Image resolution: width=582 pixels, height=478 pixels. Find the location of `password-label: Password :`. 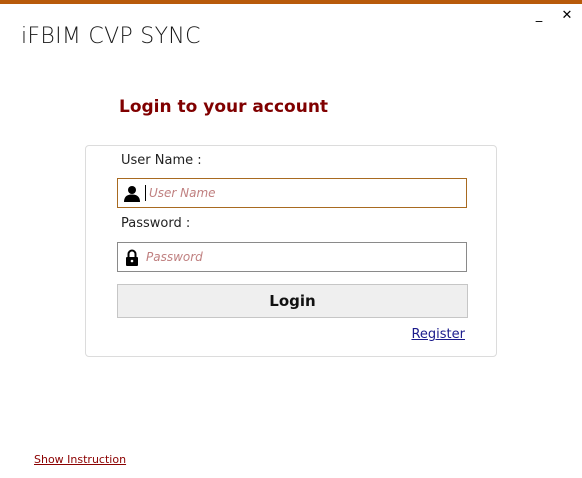

password-label: Password : is located at coordinates (156, 223).